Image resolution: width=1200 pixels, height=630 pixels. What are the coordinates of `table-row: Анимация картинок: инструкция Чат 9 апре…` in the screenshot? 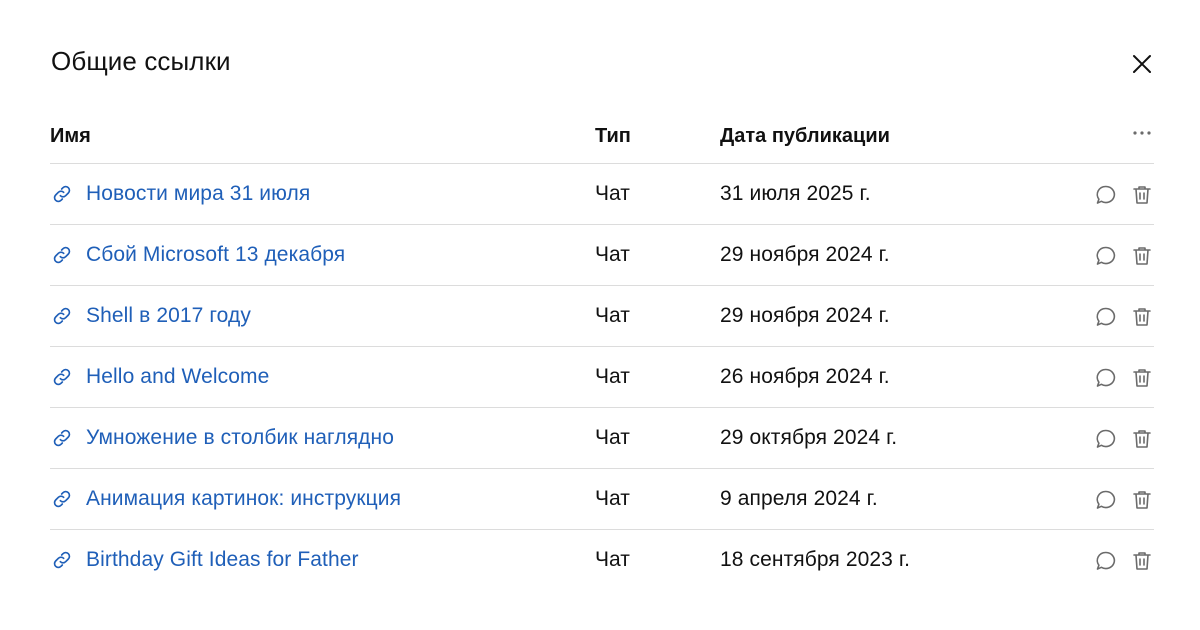 It's located at (602, 499).